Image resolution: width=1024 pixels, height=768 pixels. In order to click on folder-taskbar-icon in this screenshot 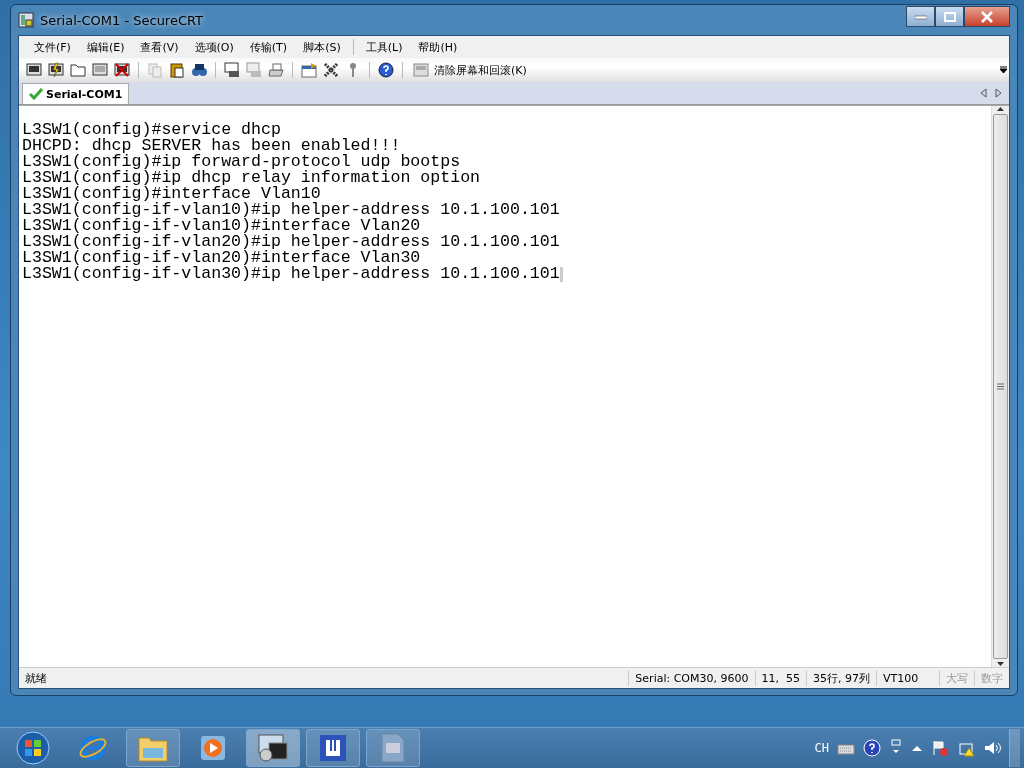, I will do `click(153, 748)`.